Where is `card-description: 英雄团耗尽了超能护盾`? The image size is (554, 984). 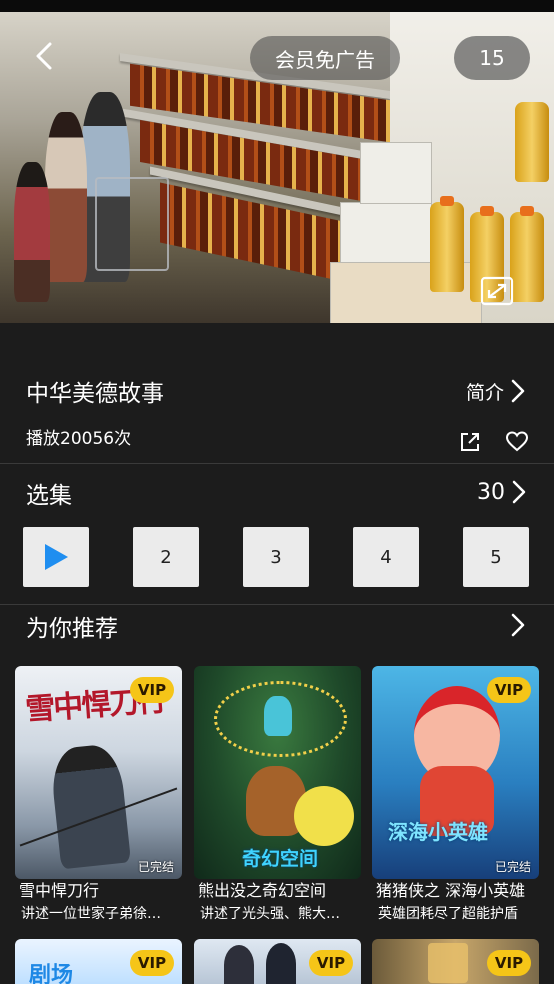 card-description: 英雄团耗尽了超能护盾 is located at coordinates (448, 914).